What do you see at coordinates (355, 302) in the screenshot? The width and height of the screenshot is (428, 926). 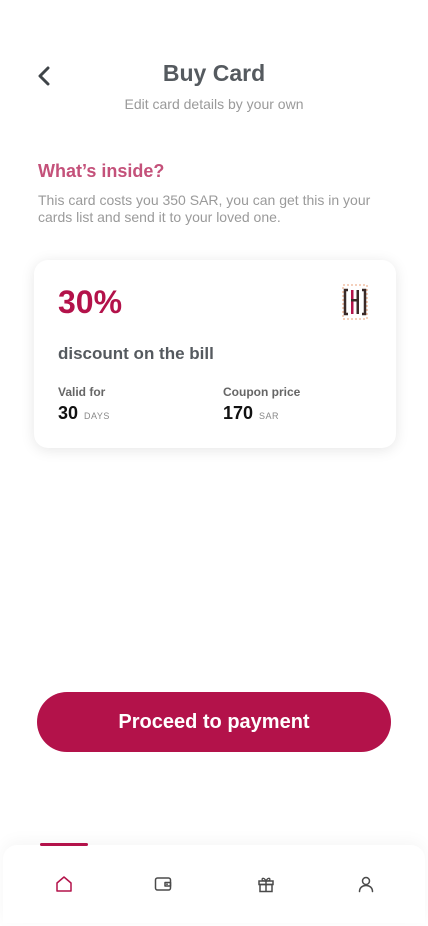 I see `brand-logo-icon` at bounding box center [355, 302].